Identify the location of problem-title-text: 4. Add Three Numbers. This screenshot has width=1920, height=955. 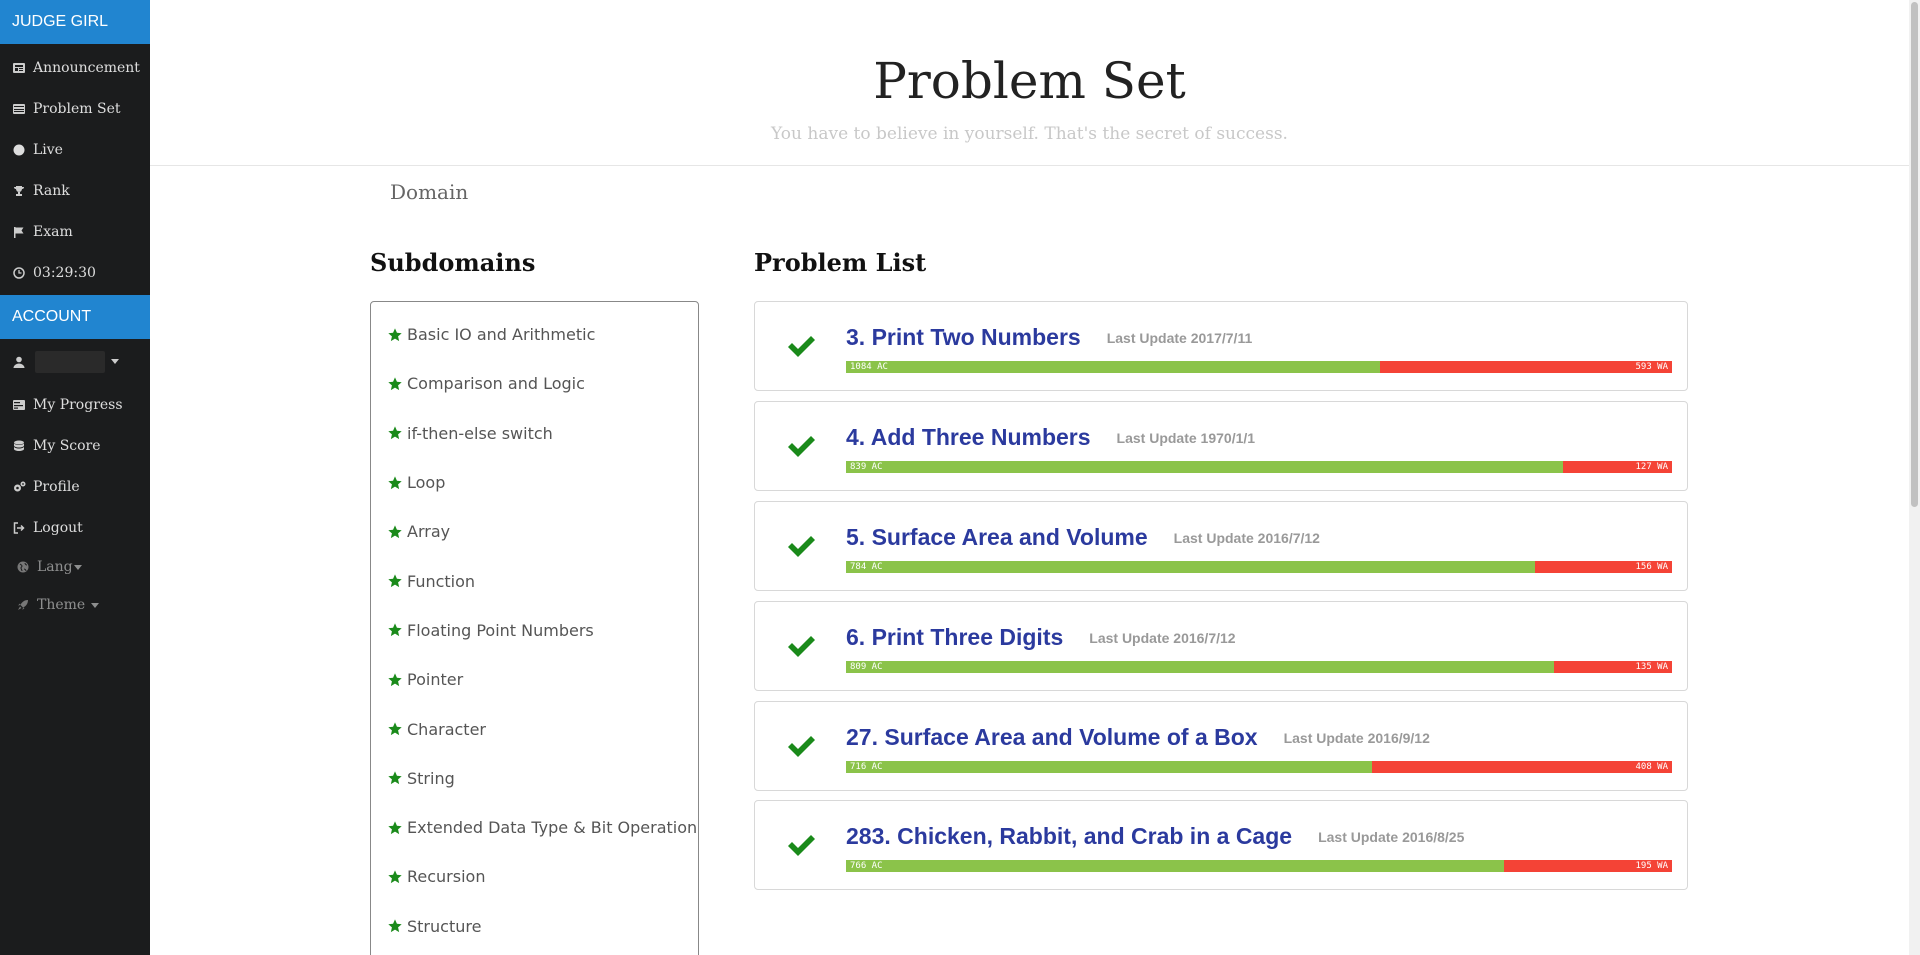
(968, 437).